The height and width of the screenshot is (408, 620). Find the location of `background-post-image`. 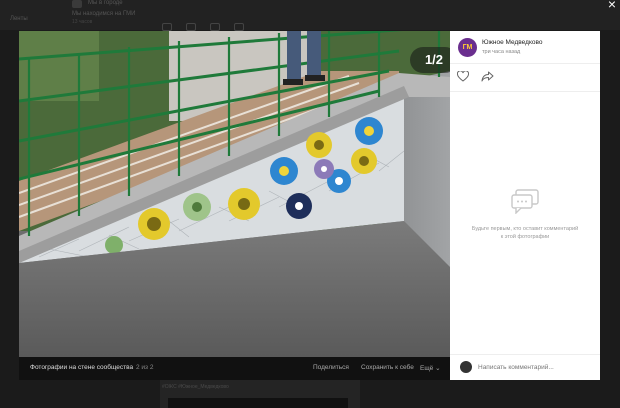

background-post-image is located at coordinates (258, 403).